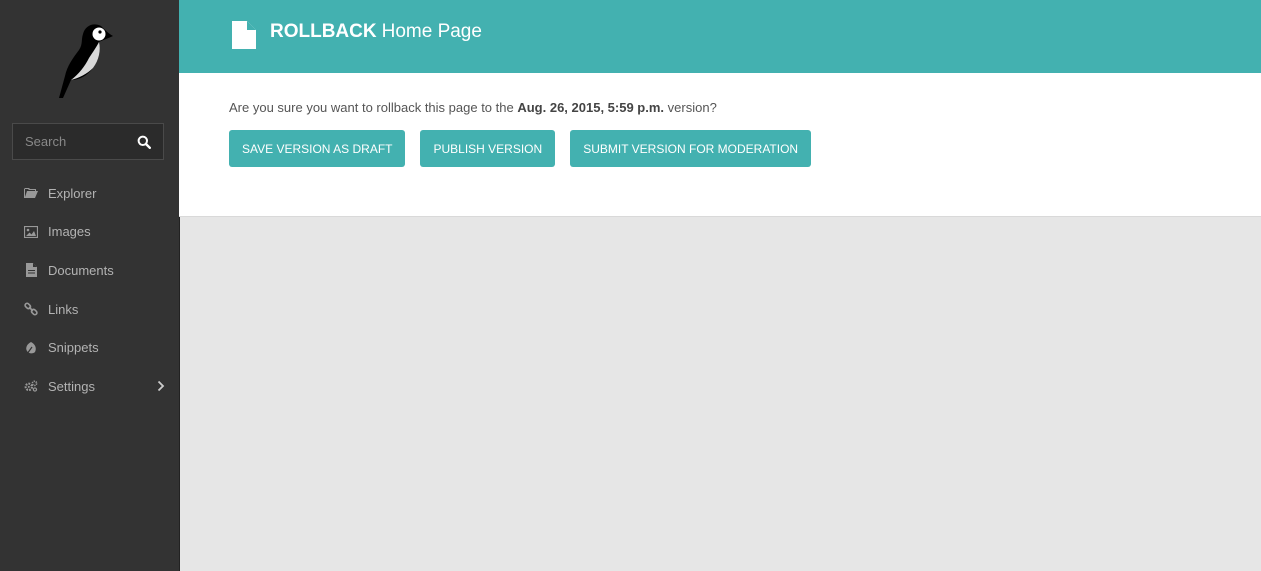 This screenshot has height=571, width=1261. Describe the element at coordinates (31, 386) in the screenshot. I see `cogs-icon` at that location.